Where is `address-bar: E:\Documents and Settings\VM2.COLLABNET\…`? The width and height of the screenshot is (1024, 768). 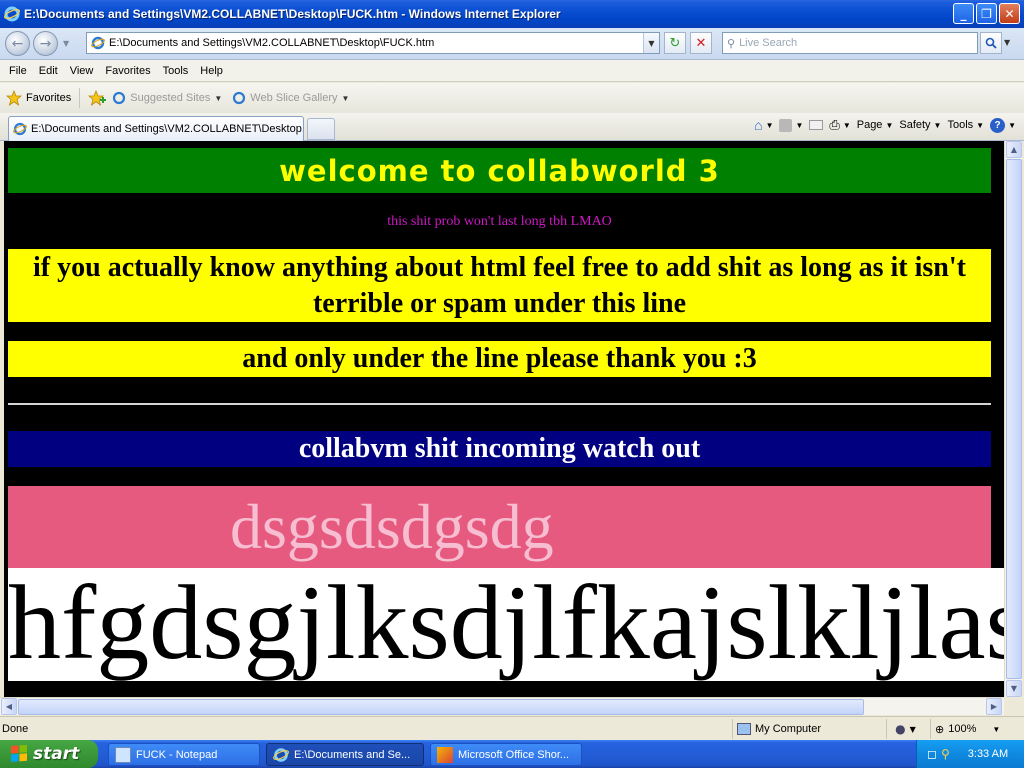
address-bar: E:\Documents and Settings\VM2.COLLABNET\… is located at coordinates (373, 43).